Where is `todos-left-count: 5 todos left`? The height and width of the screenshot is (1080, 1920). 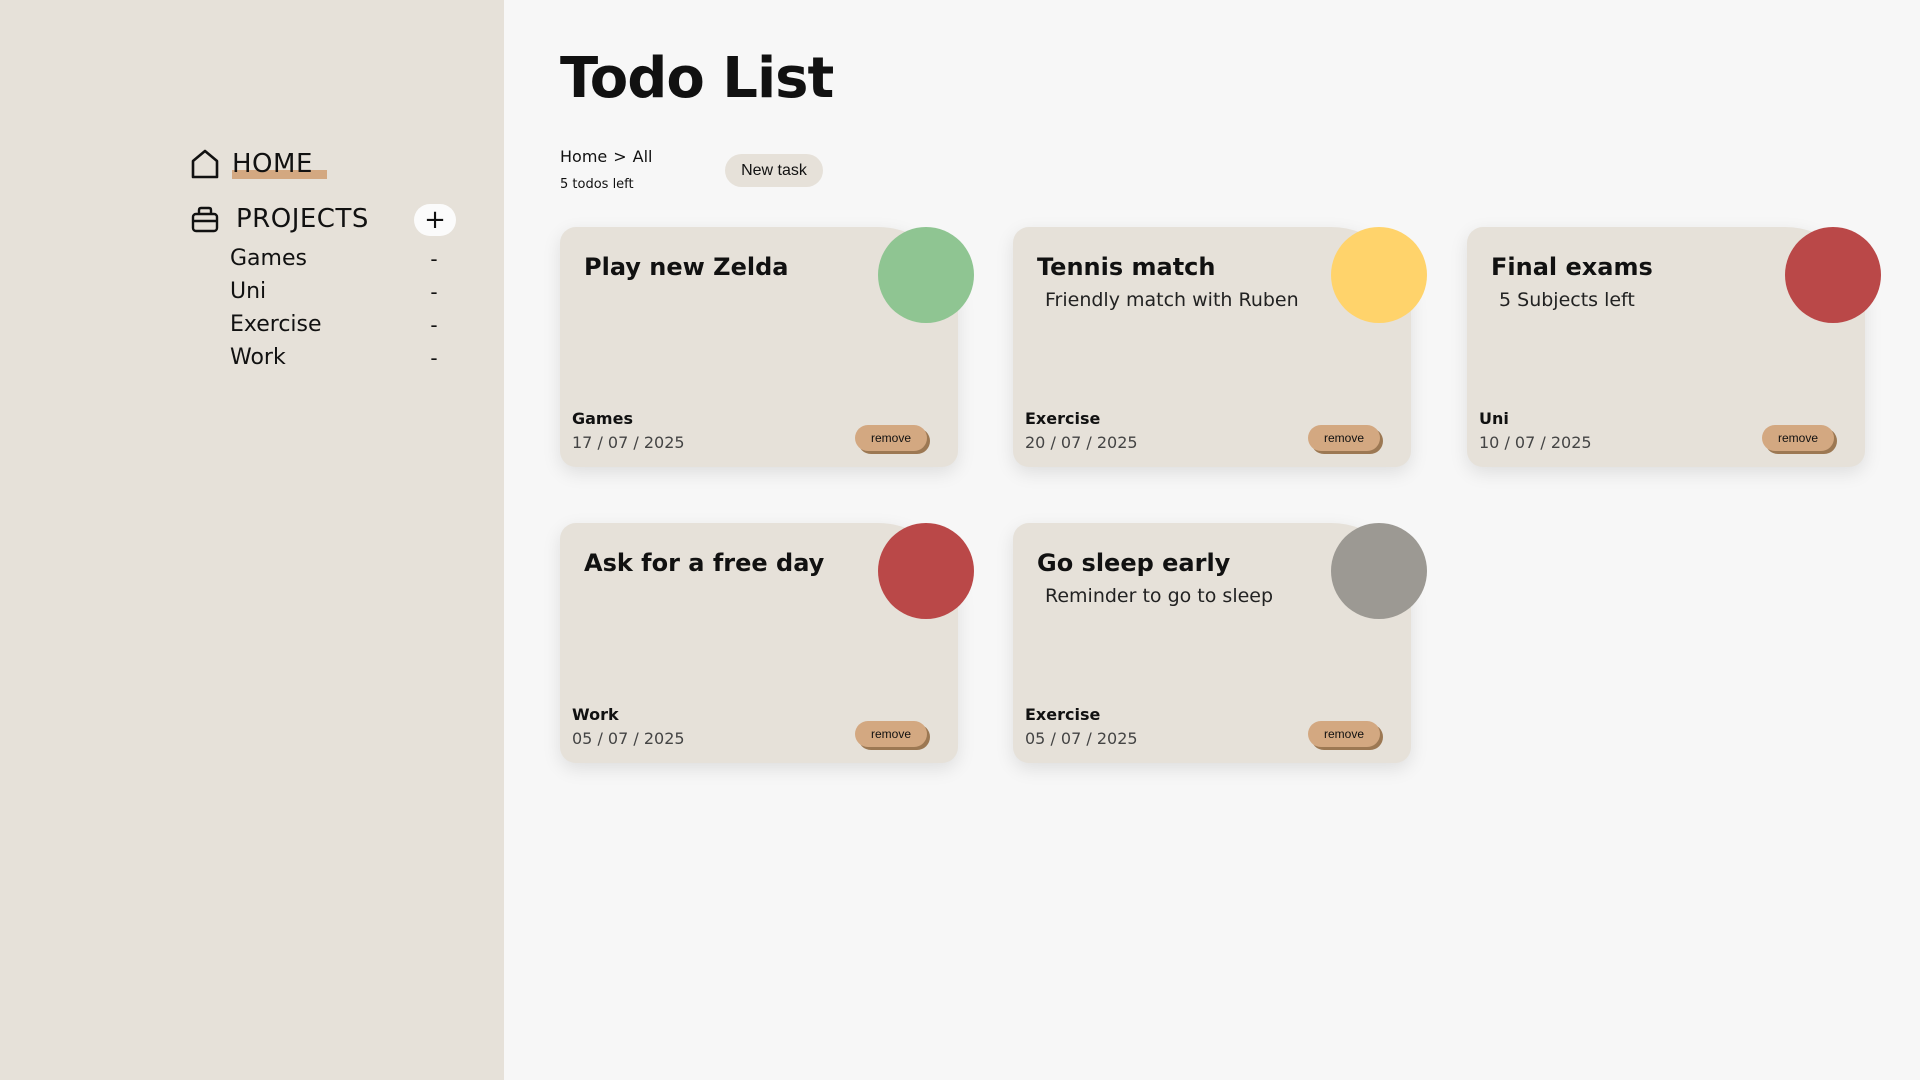 todos-left-count: 5 todos left is located at coordinates (597, 184).